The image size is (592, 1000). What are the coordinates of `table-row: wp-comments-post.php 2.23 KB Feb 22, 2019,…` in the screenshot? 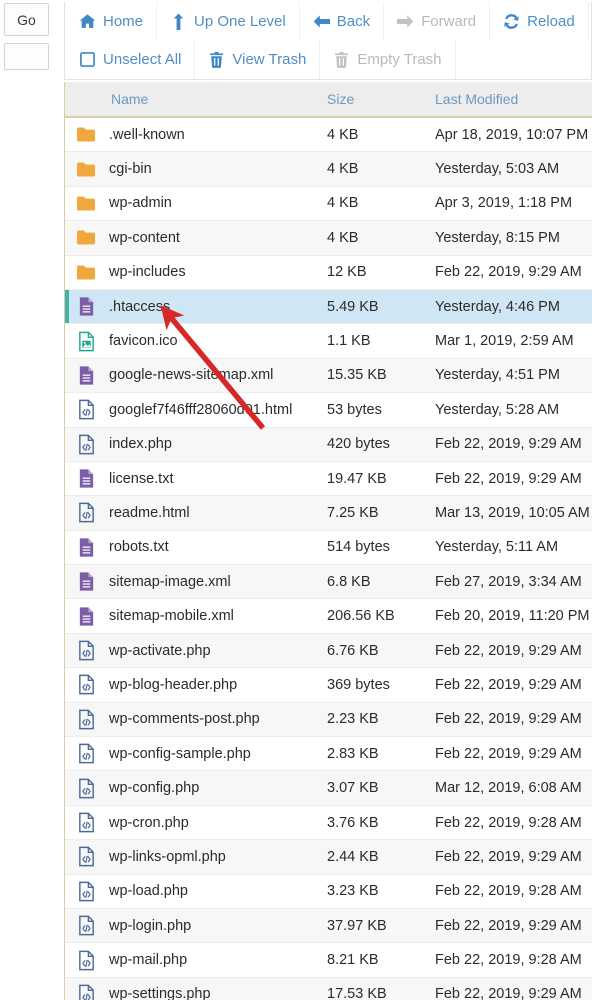 It's located at (328, 720).